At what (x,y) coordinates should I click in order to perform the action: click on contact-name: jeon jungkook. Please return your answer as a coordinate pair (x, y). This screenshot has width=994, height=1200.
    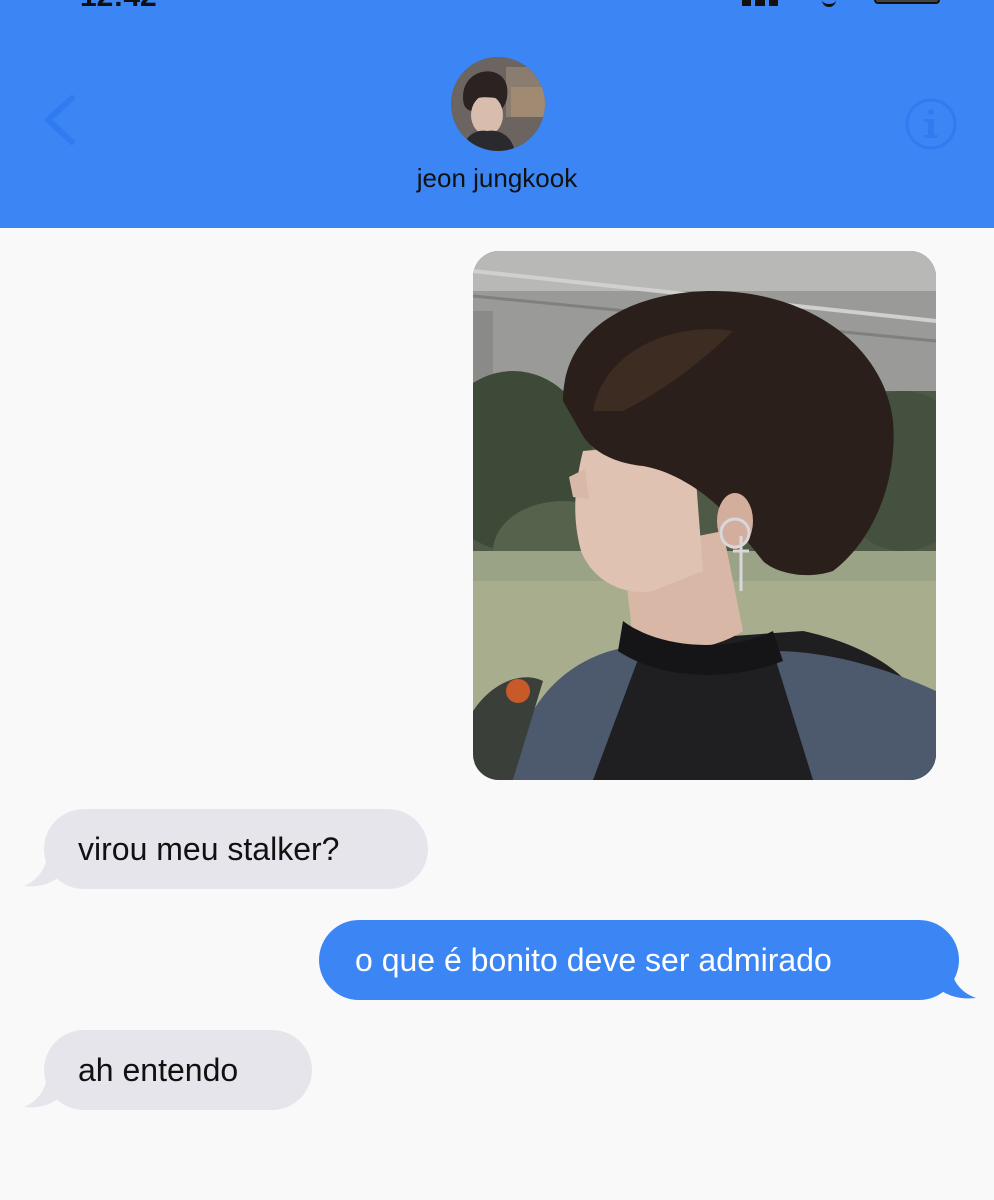
    Looking at the image, I should click on (497, 178).